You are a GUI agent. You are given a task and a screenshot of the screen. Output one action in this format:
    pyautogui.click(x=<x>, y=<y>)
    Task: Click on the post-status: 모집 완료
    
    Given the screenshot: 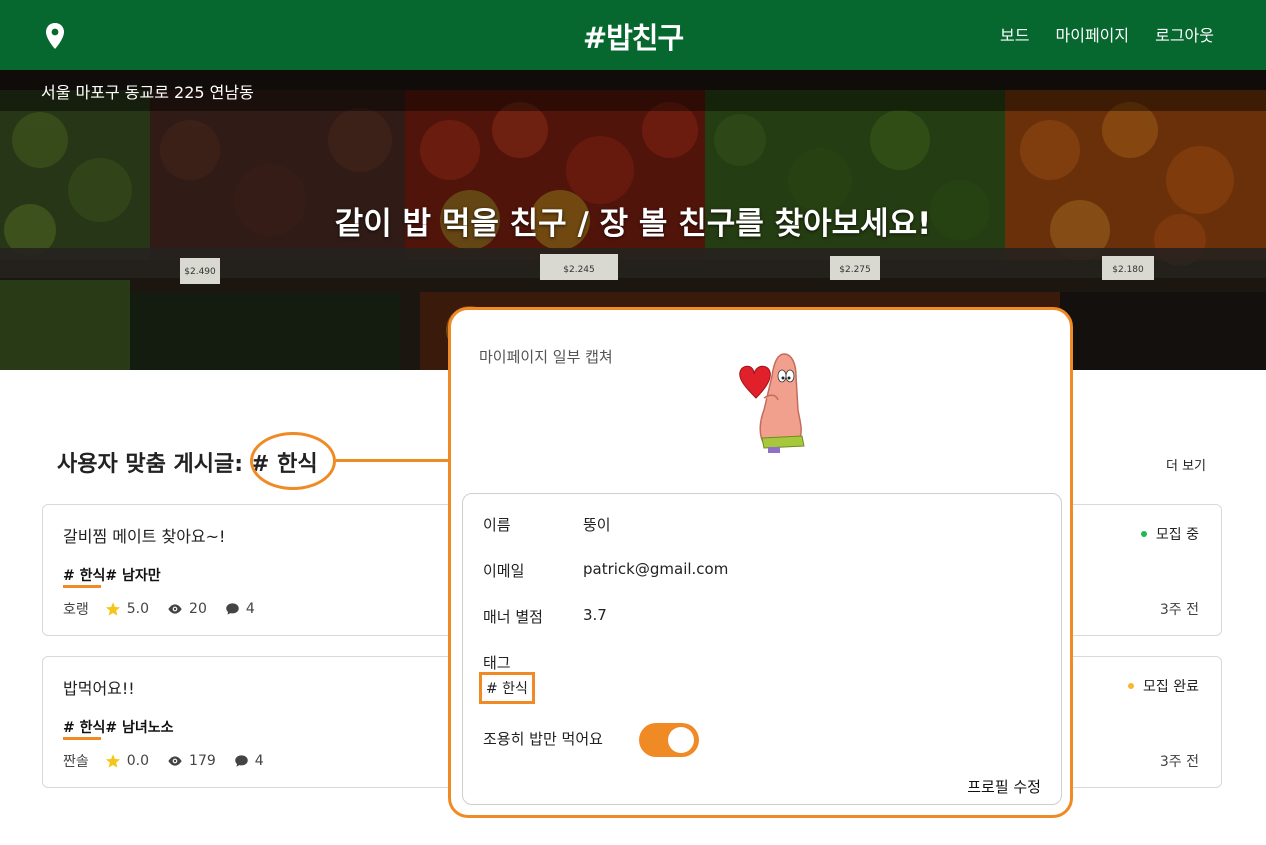 What is the action you would take?
    pyautogui.click(x=1163, y=686)
    